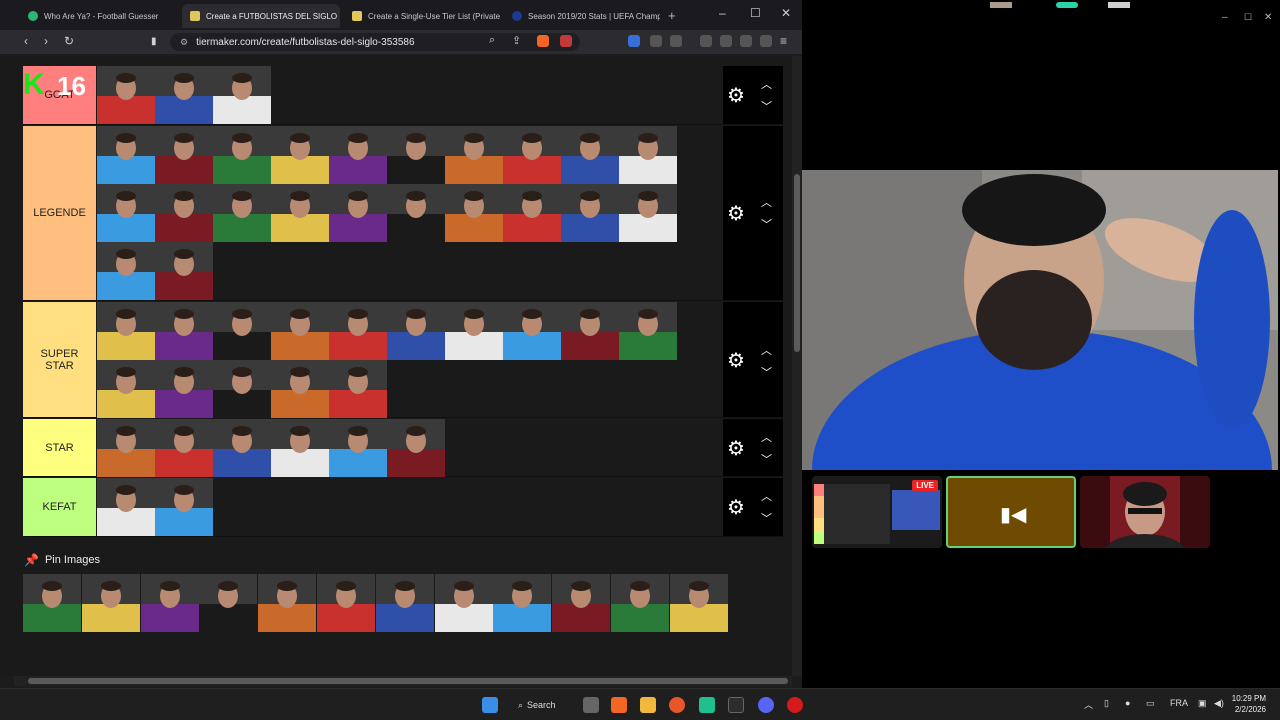 This screenshot has width=1280, height=720. I want to click on reload-icon: ↻, so click(69, 41).